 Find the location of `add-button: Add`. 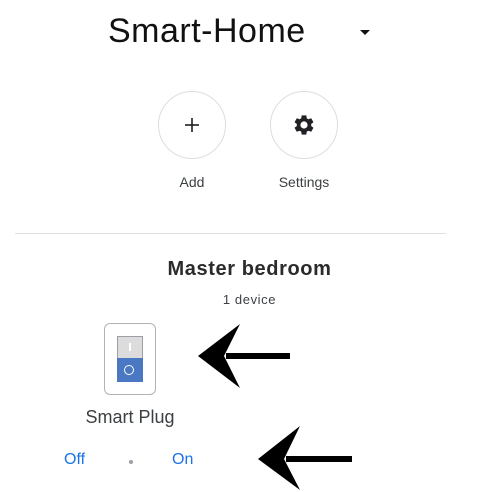

add-button: Add is located at coordinates (192, 140).